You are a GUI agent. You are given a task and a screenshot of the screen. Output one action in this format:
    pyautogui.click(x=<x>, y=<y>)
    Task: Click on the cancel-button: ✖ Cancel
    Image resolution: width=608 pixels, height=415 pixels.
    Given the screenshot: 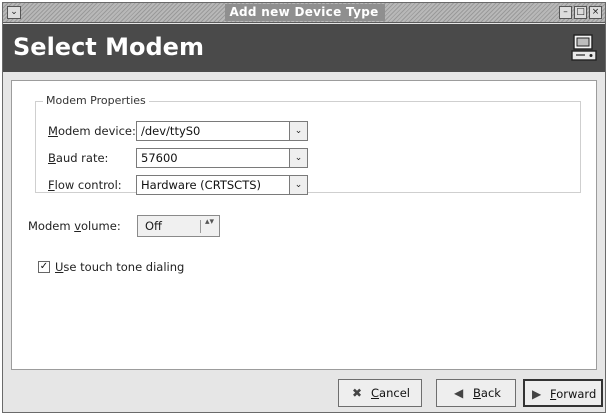 What is the action you would take?
    pyautogui.click(x=380, y=393)
    